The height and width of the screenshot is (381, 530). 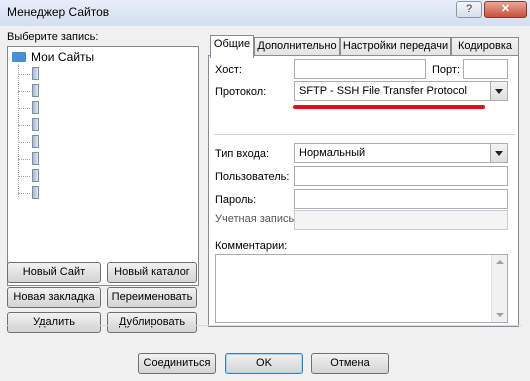 I want to click on scroll-up-icon, so click(x=500, y=262).